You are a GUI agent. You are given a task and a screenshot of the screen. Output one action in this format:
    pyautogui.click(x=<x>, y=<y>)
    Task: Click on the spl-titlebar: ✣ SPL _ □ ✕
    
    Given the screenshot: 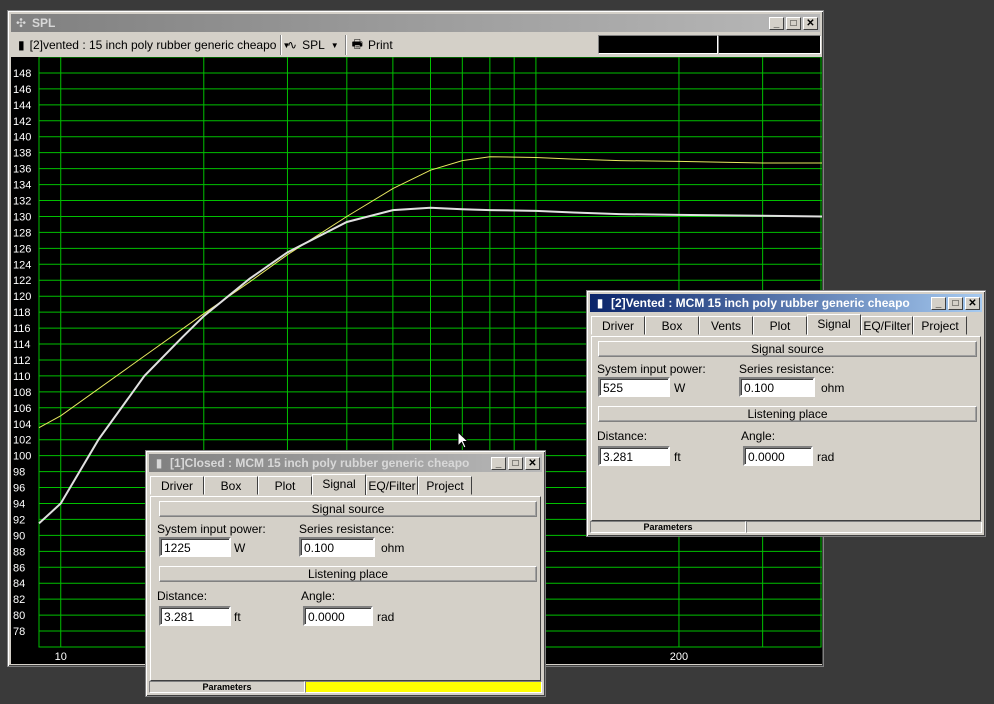 What is the action you would take?
    pyautogui.click(x=415, y=23)
    